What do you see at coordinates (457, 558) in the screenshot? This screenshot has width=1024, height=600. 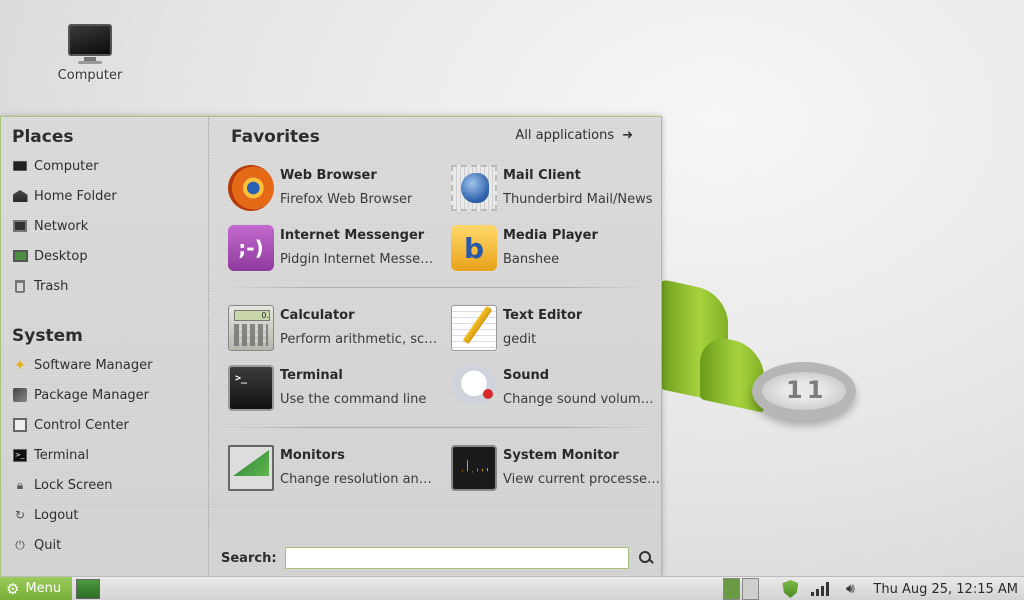 I see `search-input` at bounding box center [457, 558].